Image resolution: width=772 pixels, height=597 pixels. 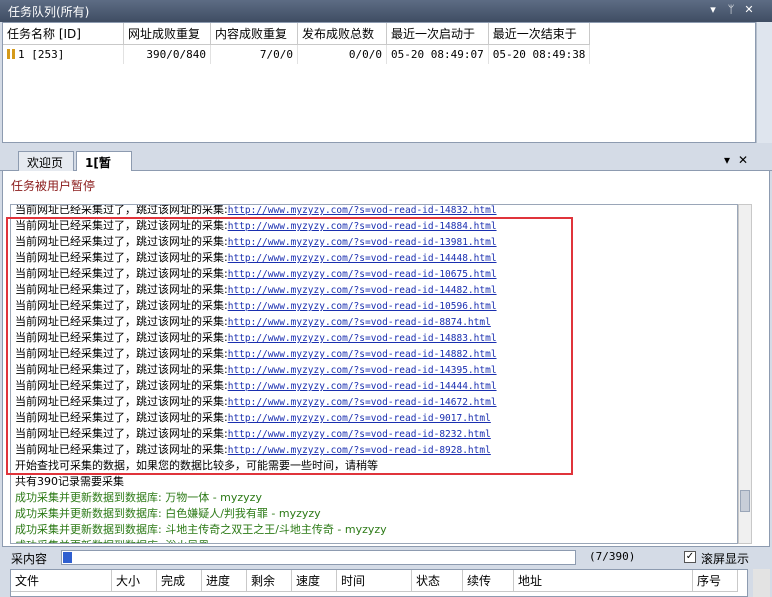 What do you see at coordinates (168, 513) in the screenshot?
I see `log-line-success: 成功采集并更新数据到数据库: 白色嫌疑人/判我有罪 - myzyzy` at bounding box center [168, 513].